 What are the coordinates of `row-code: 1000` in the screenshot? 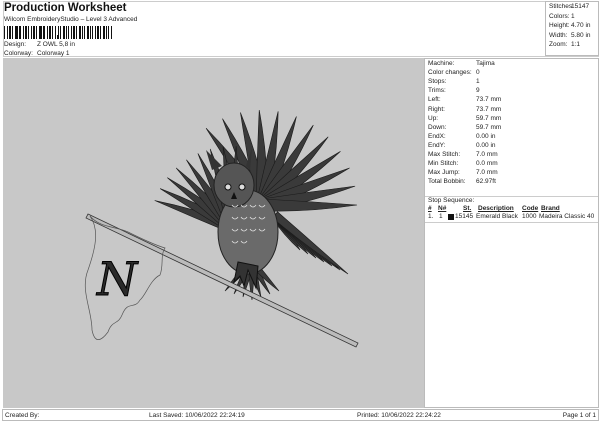 It's located at (529, 216).